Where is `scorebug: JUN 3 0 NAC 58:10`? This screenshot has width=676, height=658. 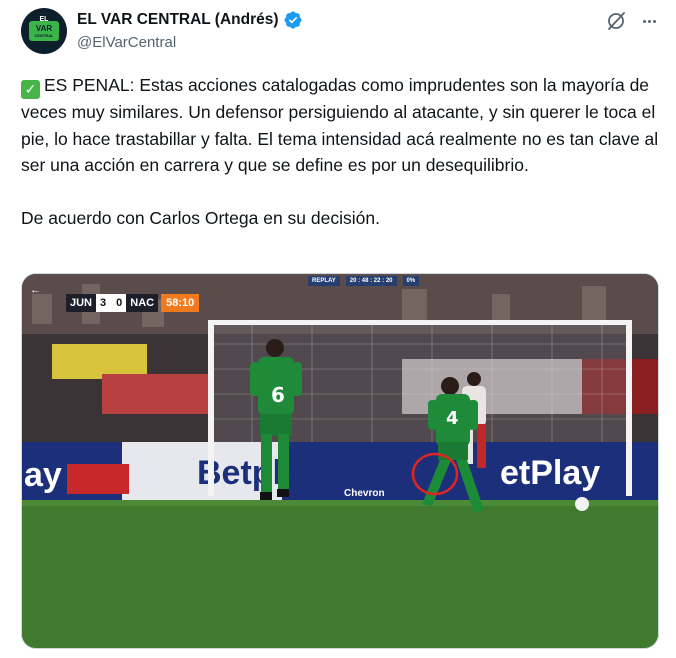
scorebug: JUN 3 0 NAC 58:10 is located at coordinates (133, 303).